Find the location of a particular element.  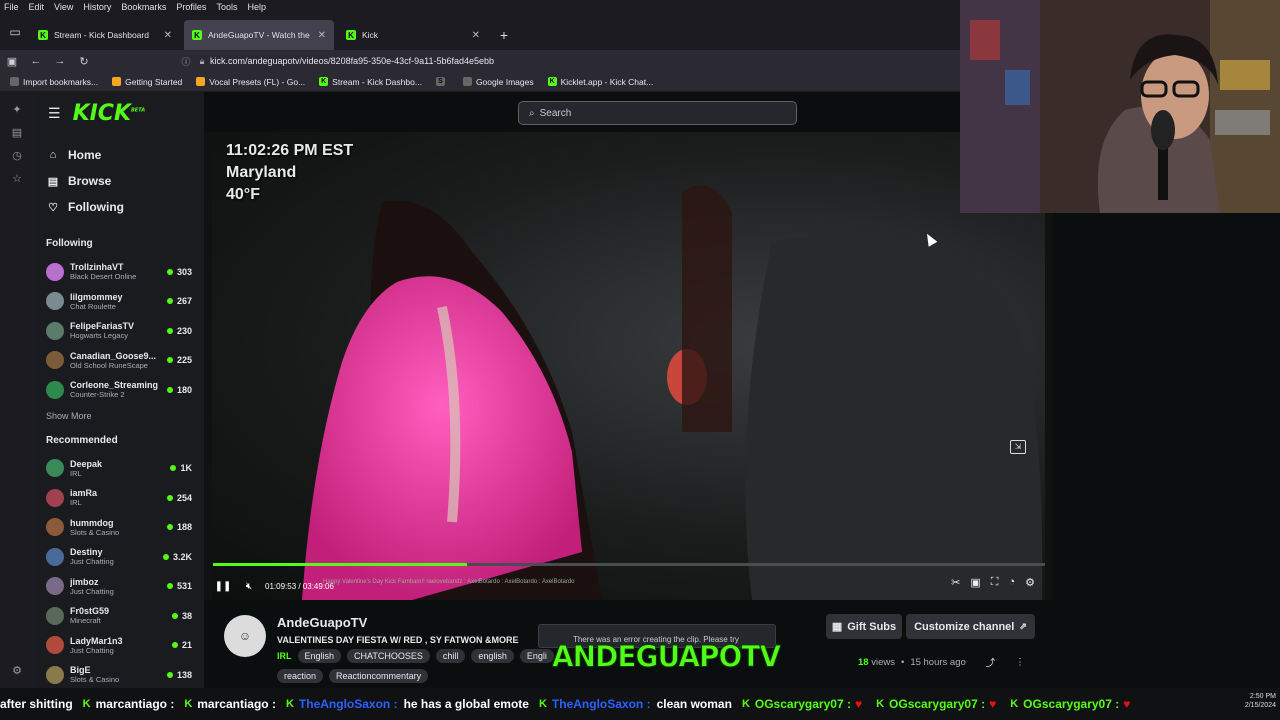

tag-pill: Reactioncommentary is located at coordinates (379, 676).